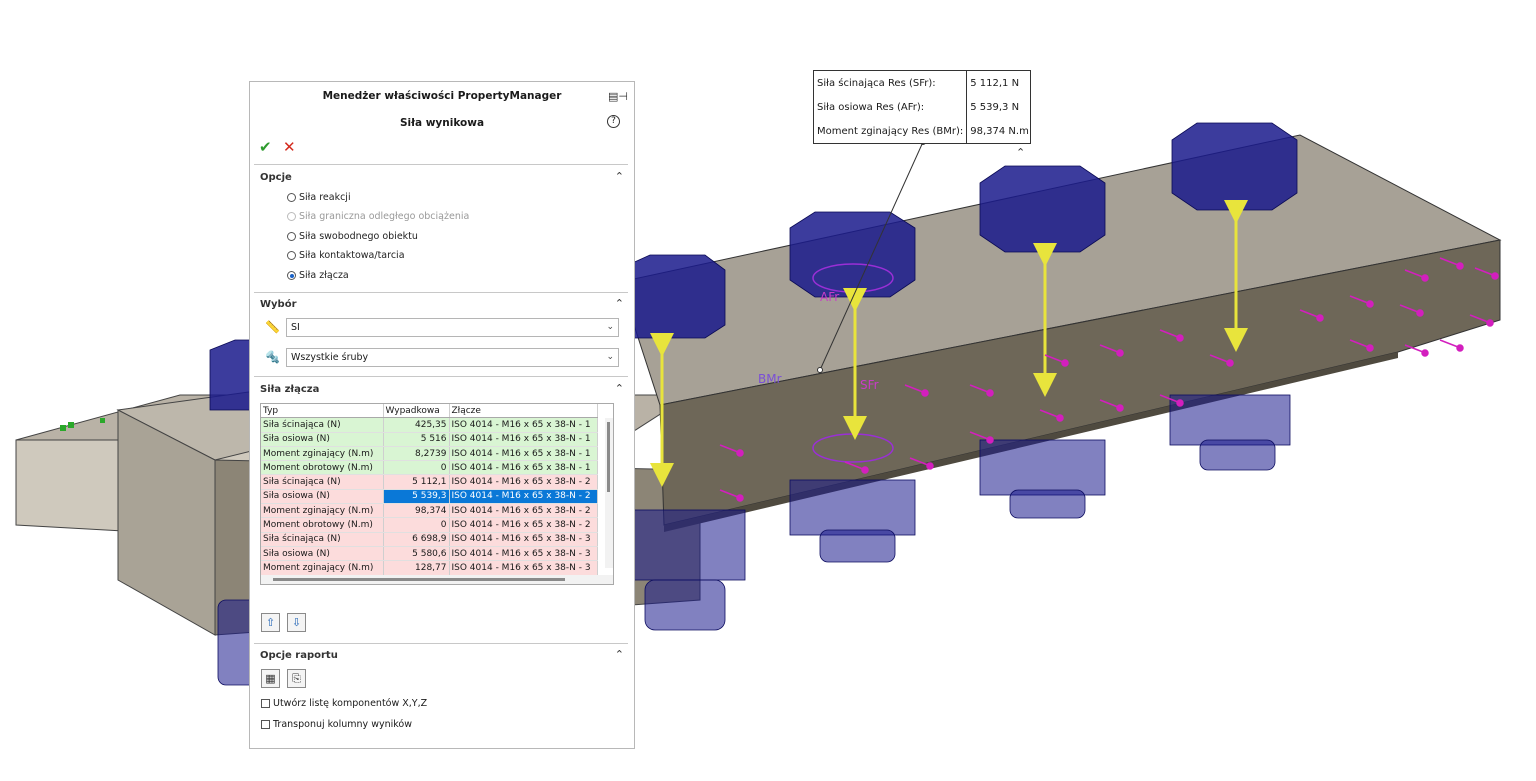 The height and width of the screenshot is (781, 1536). What do you see at coordinates (416, 454) in the screenshot?
I see `cell-value: 8,2739` at bounding box center [416, 454].